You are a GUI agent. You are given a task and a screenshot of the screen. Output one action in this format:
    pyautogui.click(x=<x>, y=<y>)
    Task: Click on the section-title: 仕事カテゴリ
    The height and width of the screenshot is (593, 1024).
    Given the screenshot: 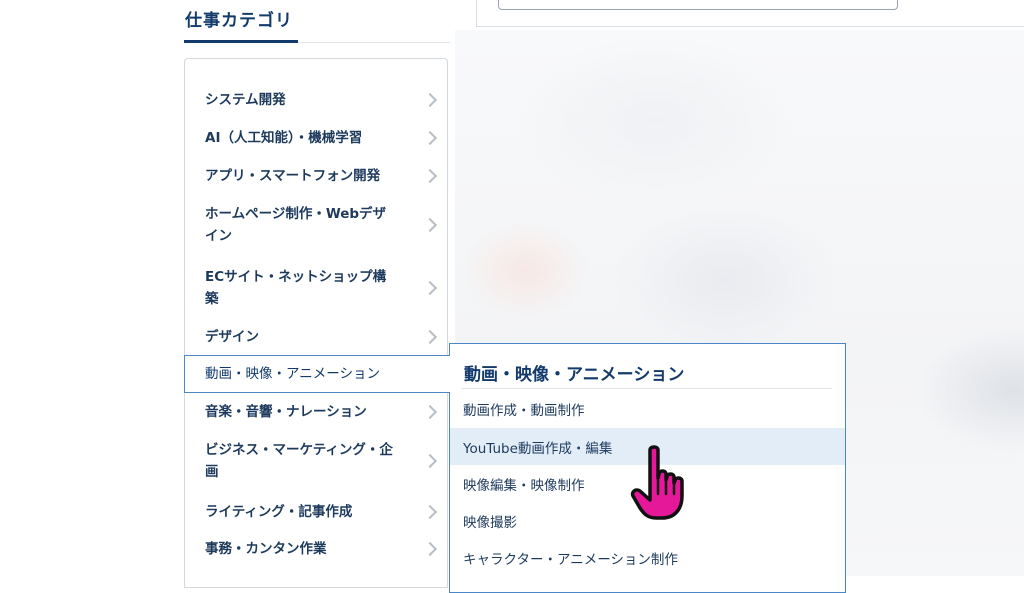 What is the action you would take?
    pyautogui.click(x=239, y=21)
    